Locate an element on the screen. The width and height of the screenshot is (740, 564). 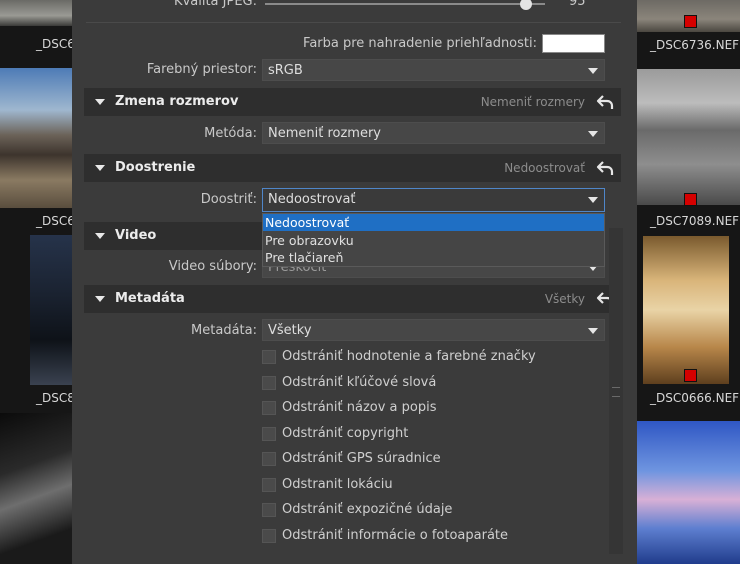
checkbox-remove-gps is located at coordinates (269, 459).